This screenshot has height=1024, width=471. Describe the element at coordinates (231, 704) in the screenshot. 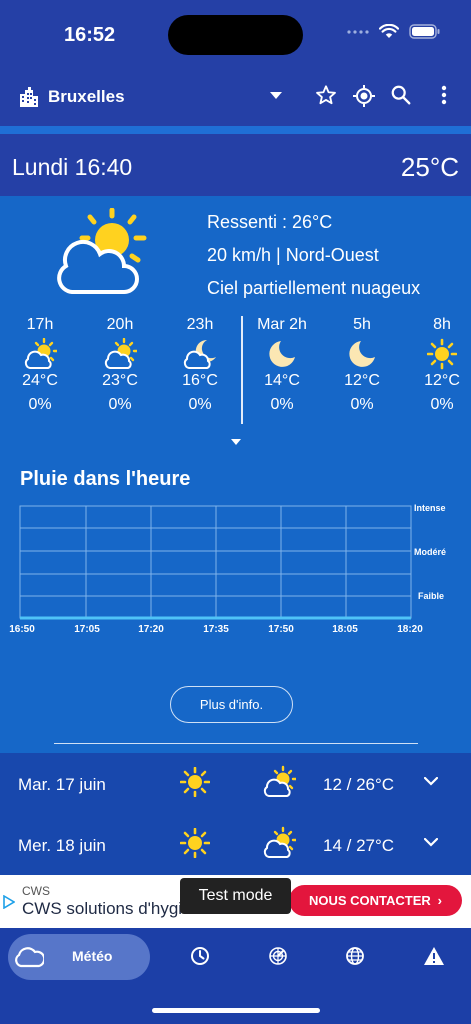

I see `more-info-button: Plus d'info.` at that location.